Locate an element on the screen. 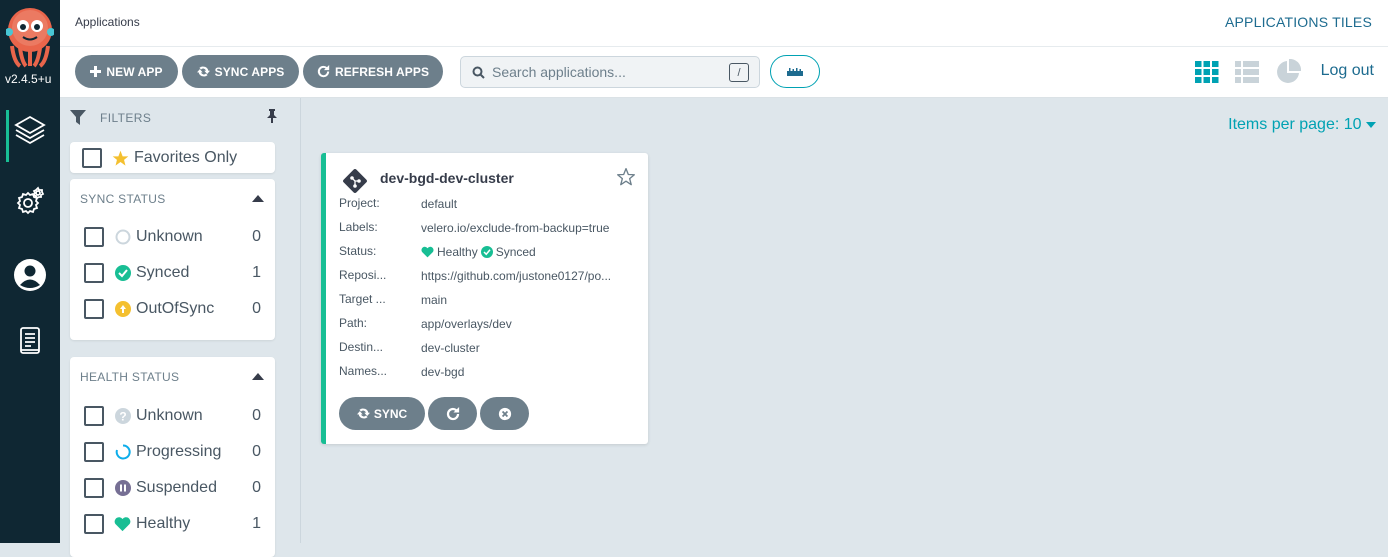 Image resolution: width=1388 pixels, height=557 pixels. health-filter-progressing: Progressing 0 is located at coordinates (172, 452).